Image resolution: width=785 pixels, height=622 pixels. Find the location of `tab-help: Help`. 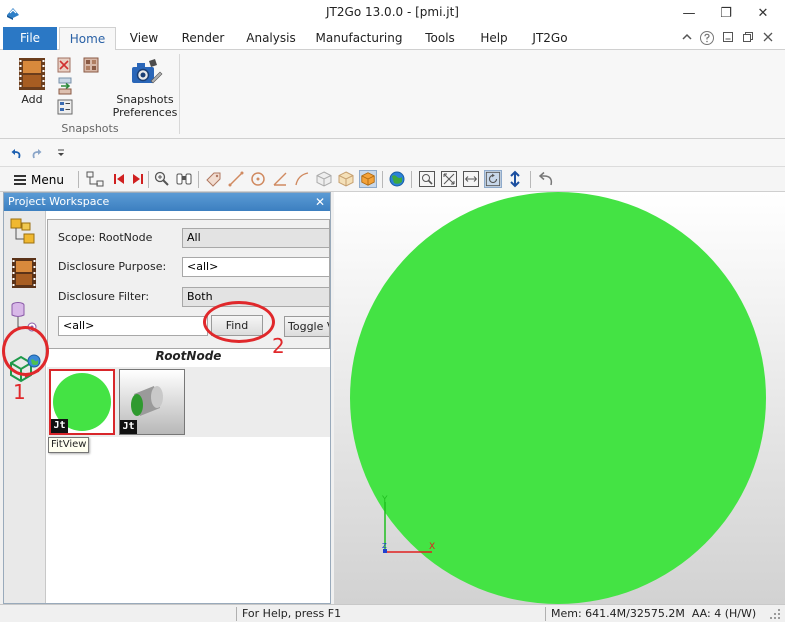

tab-help: Help is located at coordinates (494, 38).